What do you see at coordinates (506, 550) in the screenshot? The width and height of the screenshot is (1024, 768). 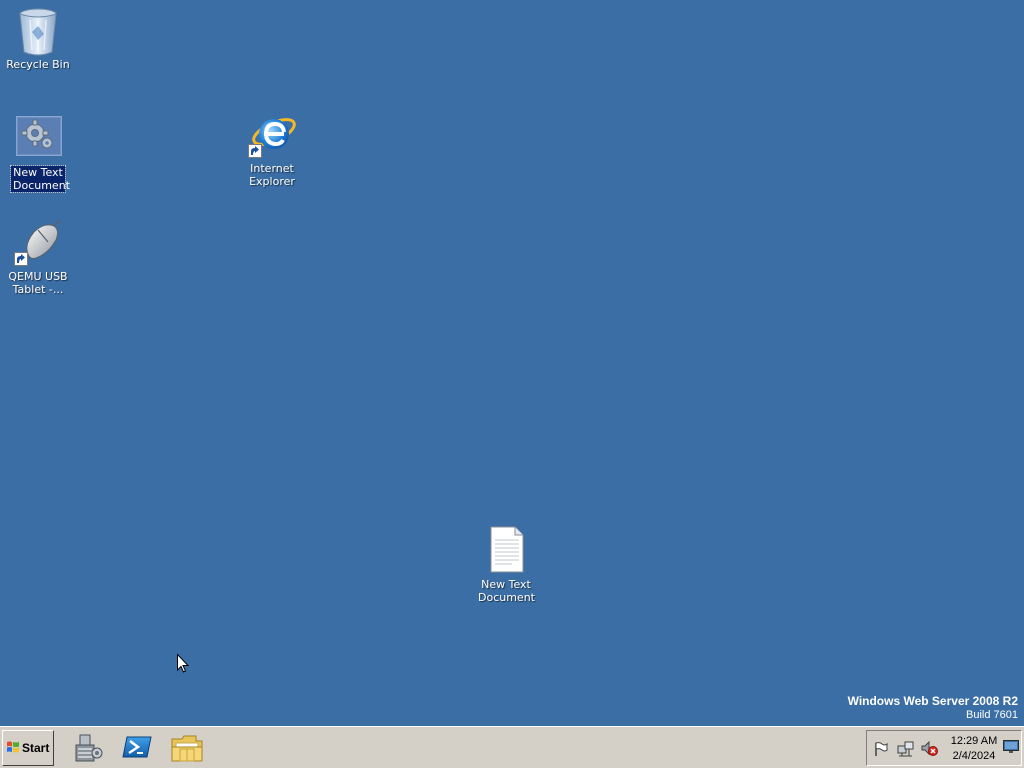 I see `text-document-icon` at bounding box center [506, 550].